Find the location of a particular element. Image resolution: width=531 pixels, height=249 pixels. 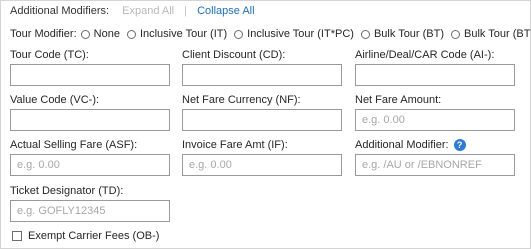

client-discount-label: Client Discount (CD): is located at coordinates (234, 55).